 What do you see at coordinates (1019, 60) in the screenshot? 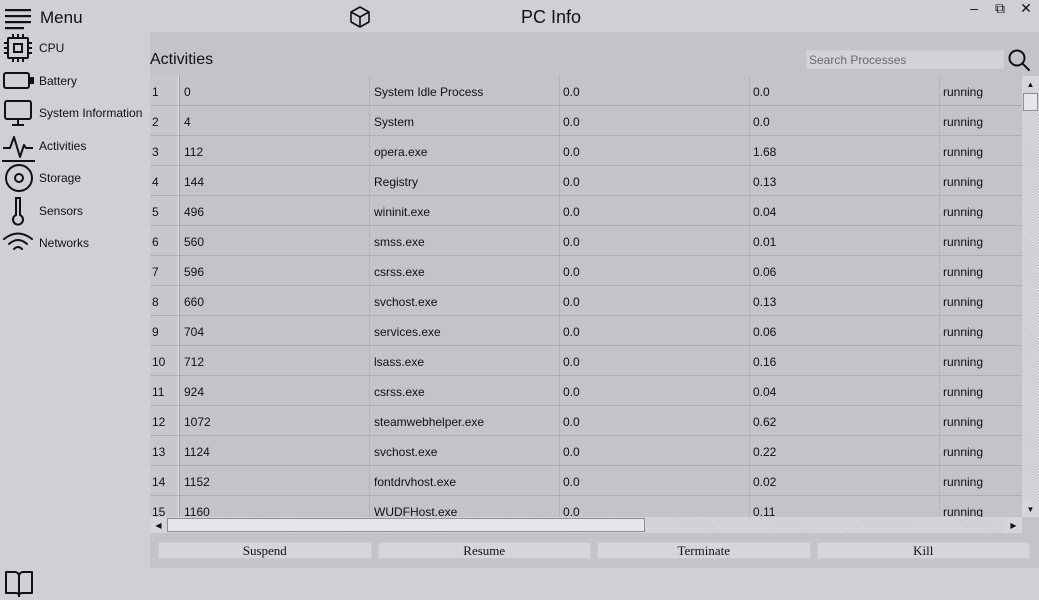
I see `search-icon` at bounding box center [1019, 60].